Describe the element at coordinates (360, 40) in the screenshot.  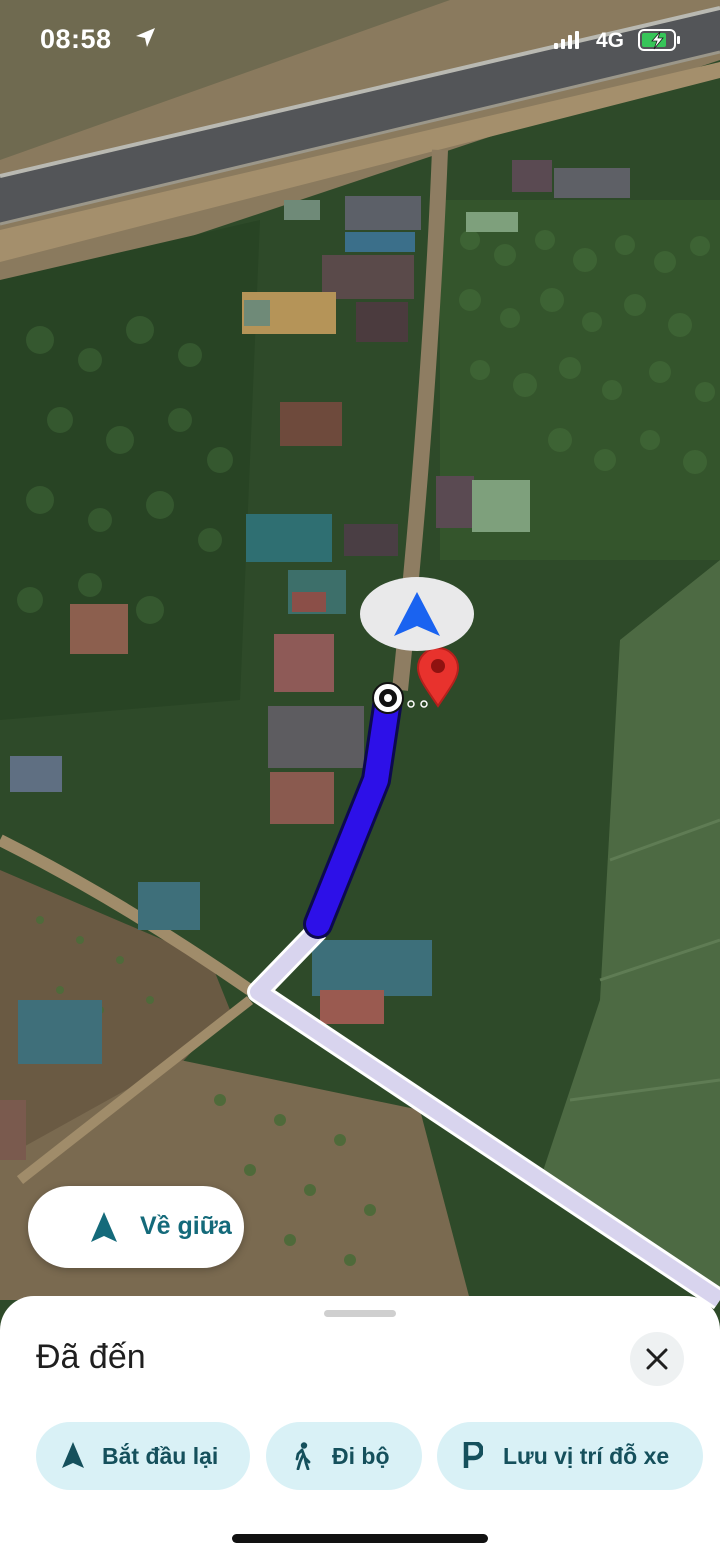
I see `status-bar: 08:58 4G` at that location.